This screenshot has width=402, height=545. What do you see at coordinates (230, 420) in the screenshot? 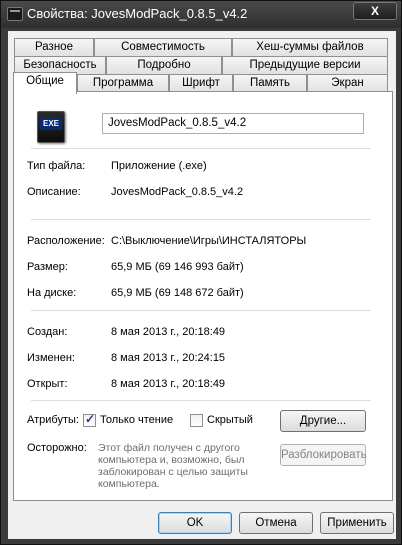
I see `hidden-label: Скрытый` at bounding box center [230, 420].